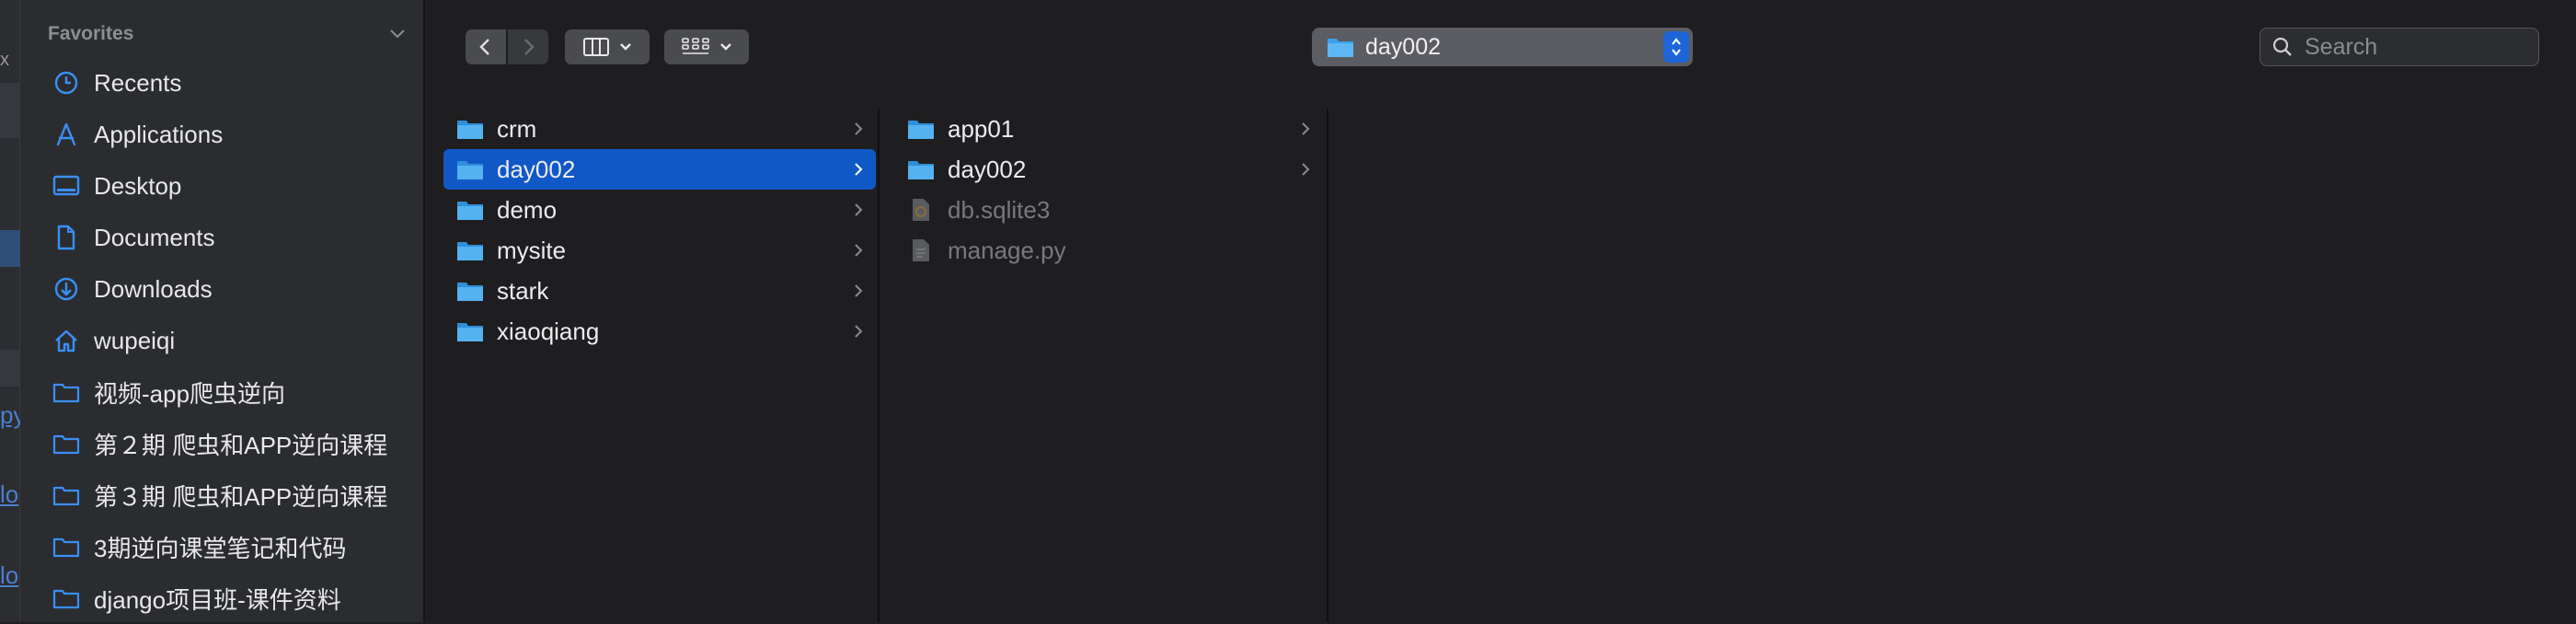 The image size is (2576, 624). I want to click on view-mode-button, so click(607, 46).